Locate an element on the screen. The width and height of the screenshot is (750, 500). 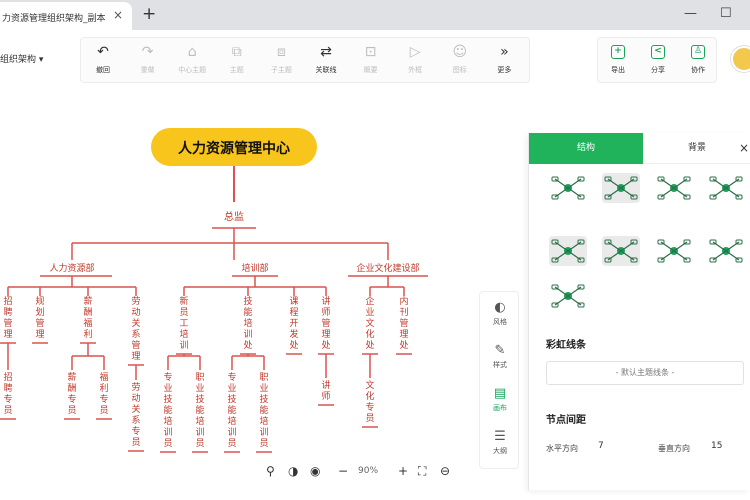
strip-item-label: 样式 is located at coordinates (500, 365).